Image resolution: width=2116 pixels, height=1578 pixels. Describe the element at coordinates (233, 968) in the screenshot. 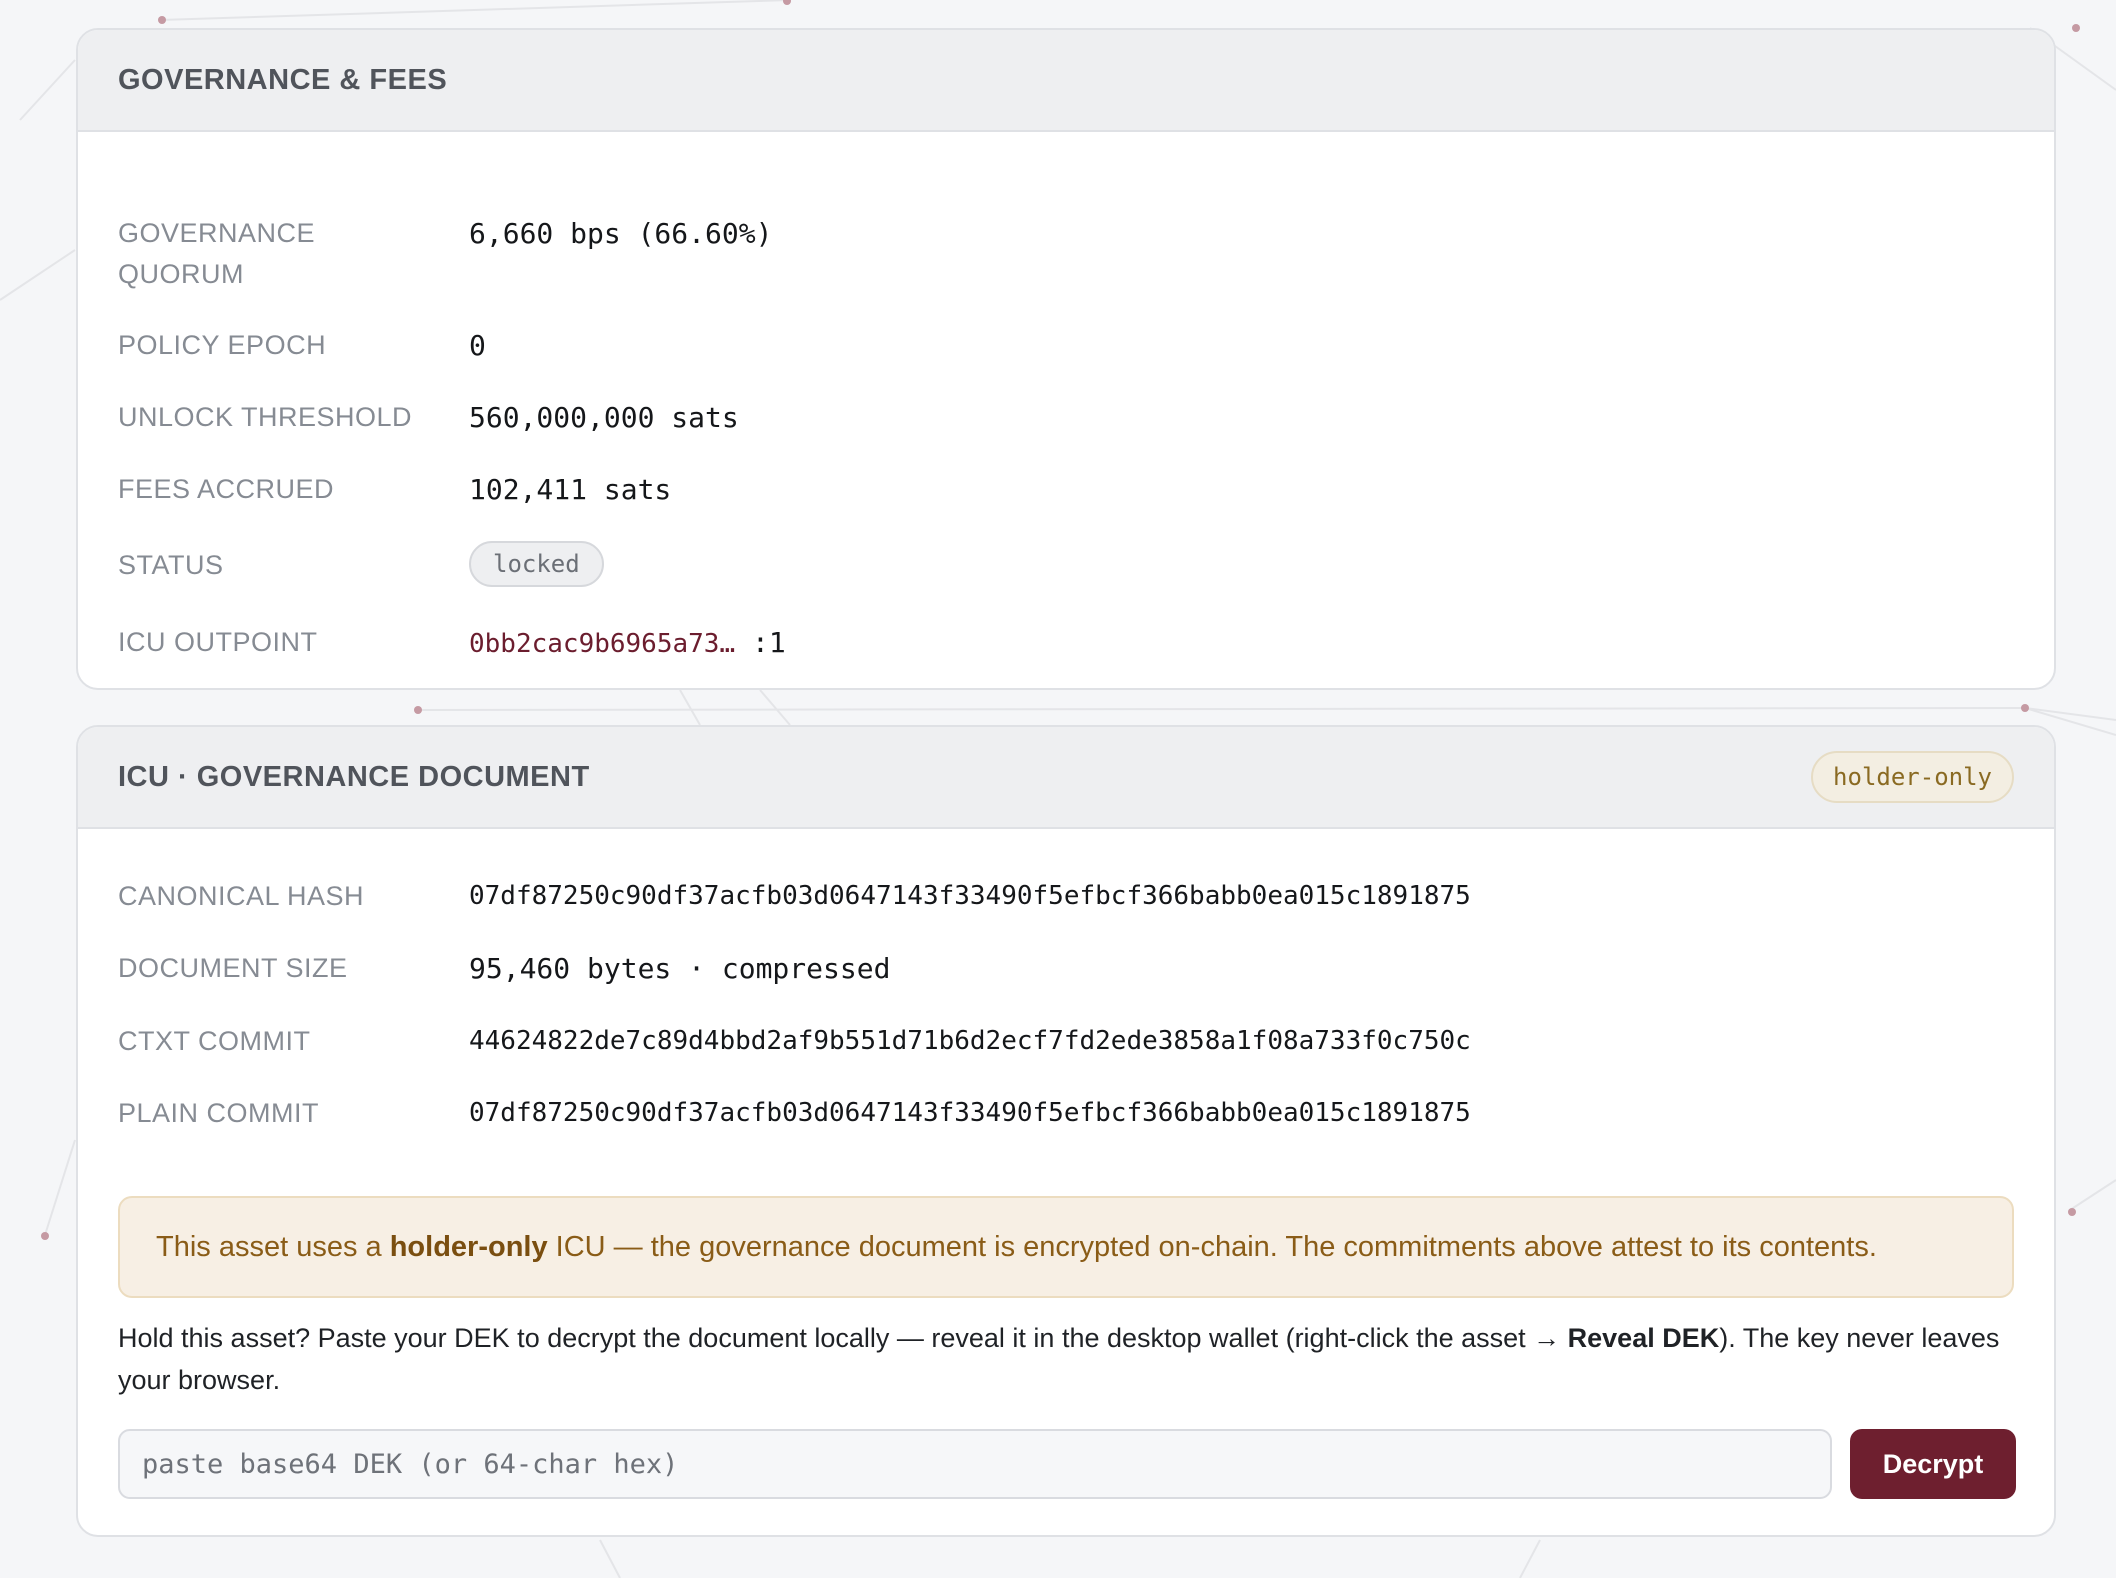

I see `field-label: Document Size` at that location.